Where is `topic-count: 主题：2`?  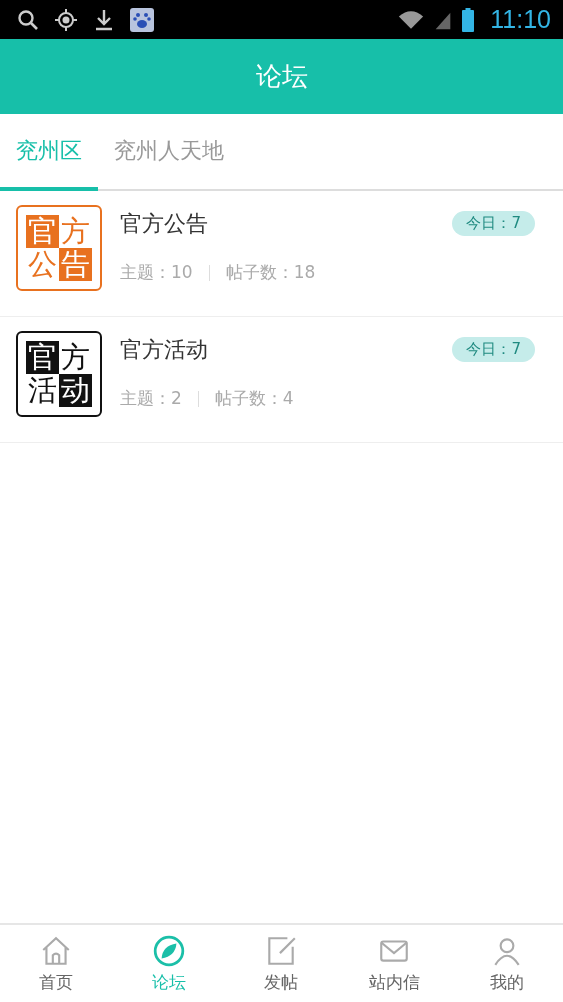
topic-count: 主题：2 is located at coordinates (151, 398).